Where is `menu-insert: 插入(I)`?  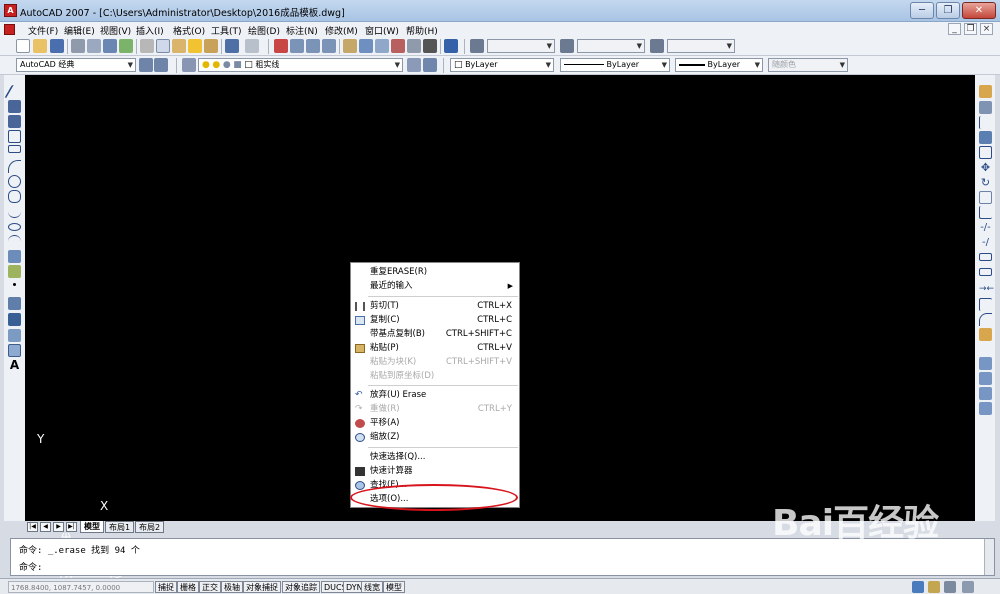
menu-insert: 插入(I) is located at coordinates (150, 30).